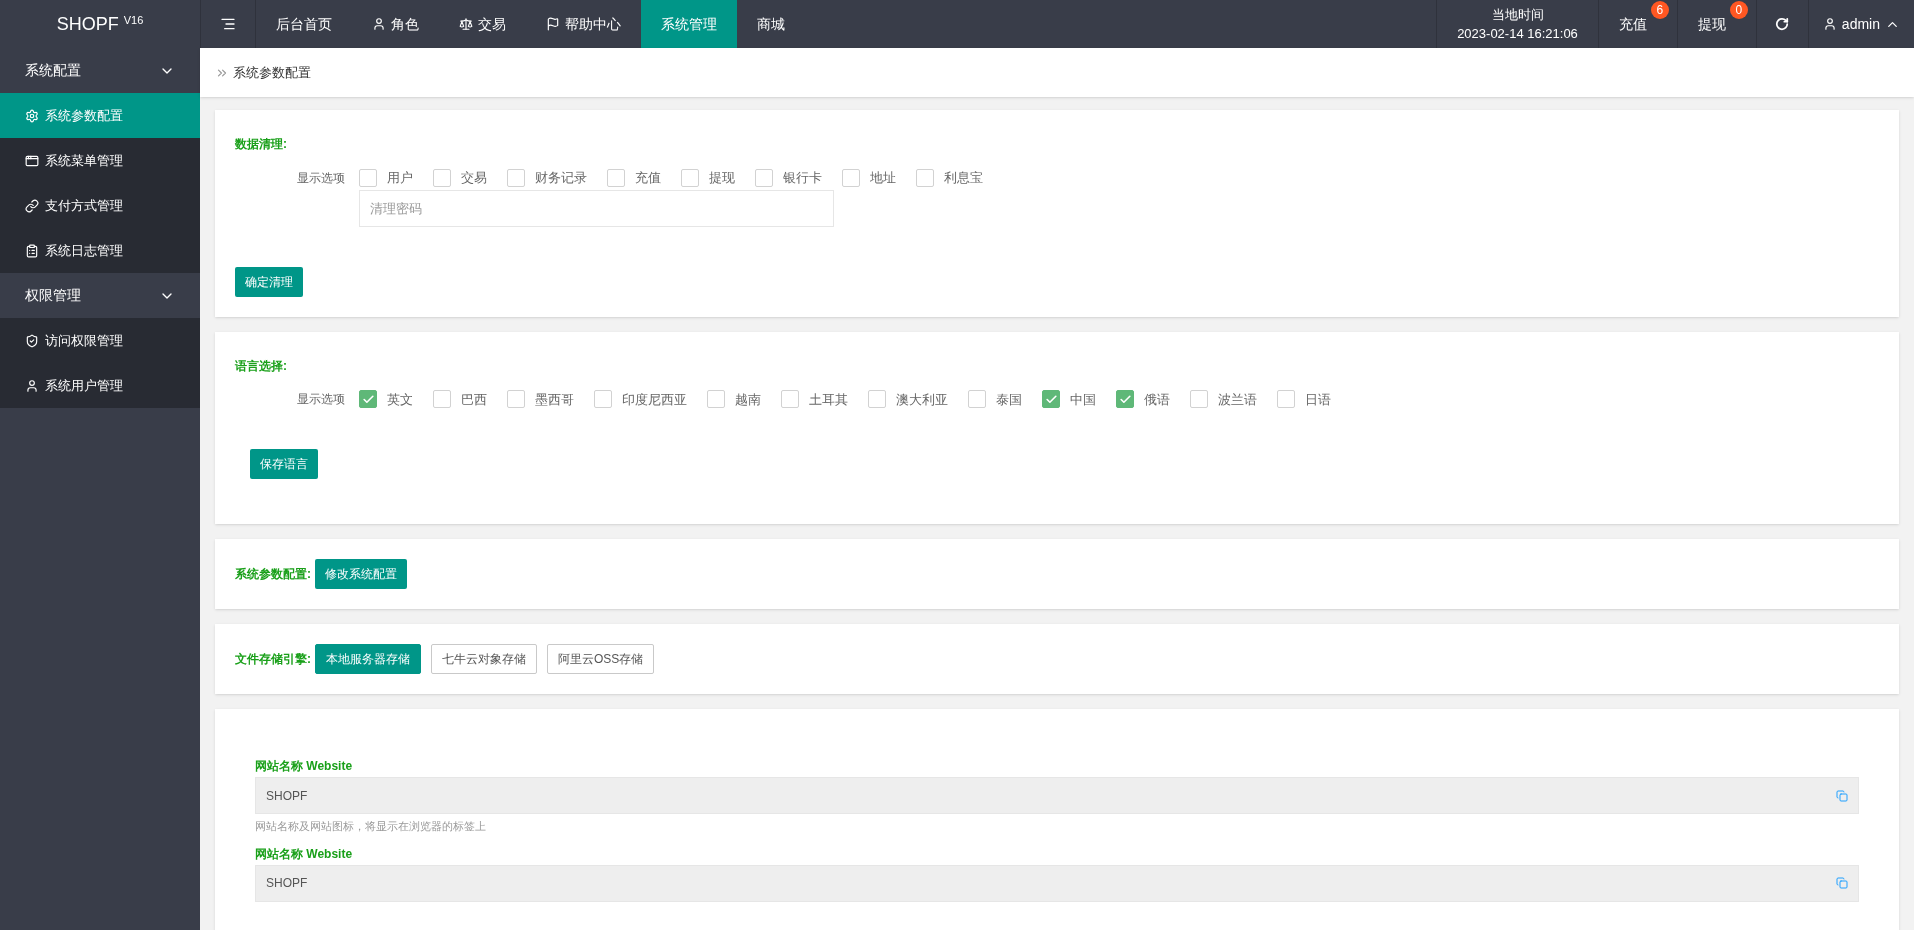  Describe the element at coordinates (261, 144) in the screenshot. I see `section-title: 数据清理:` at that location.